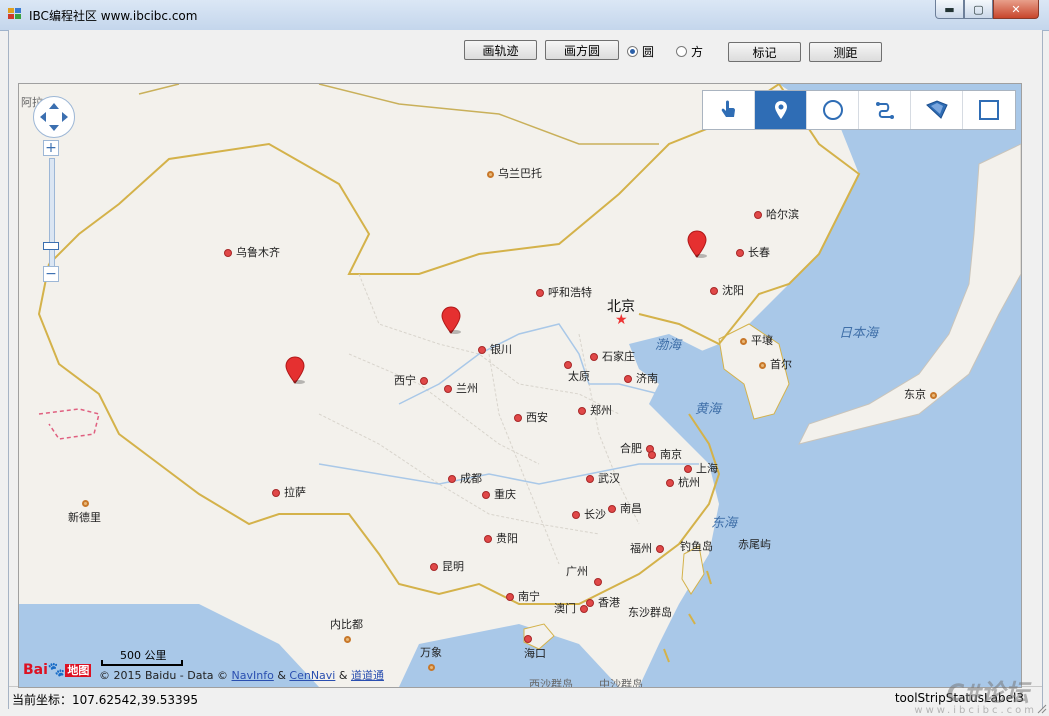  I want to click on city-label: 太原, so click(579, 376).